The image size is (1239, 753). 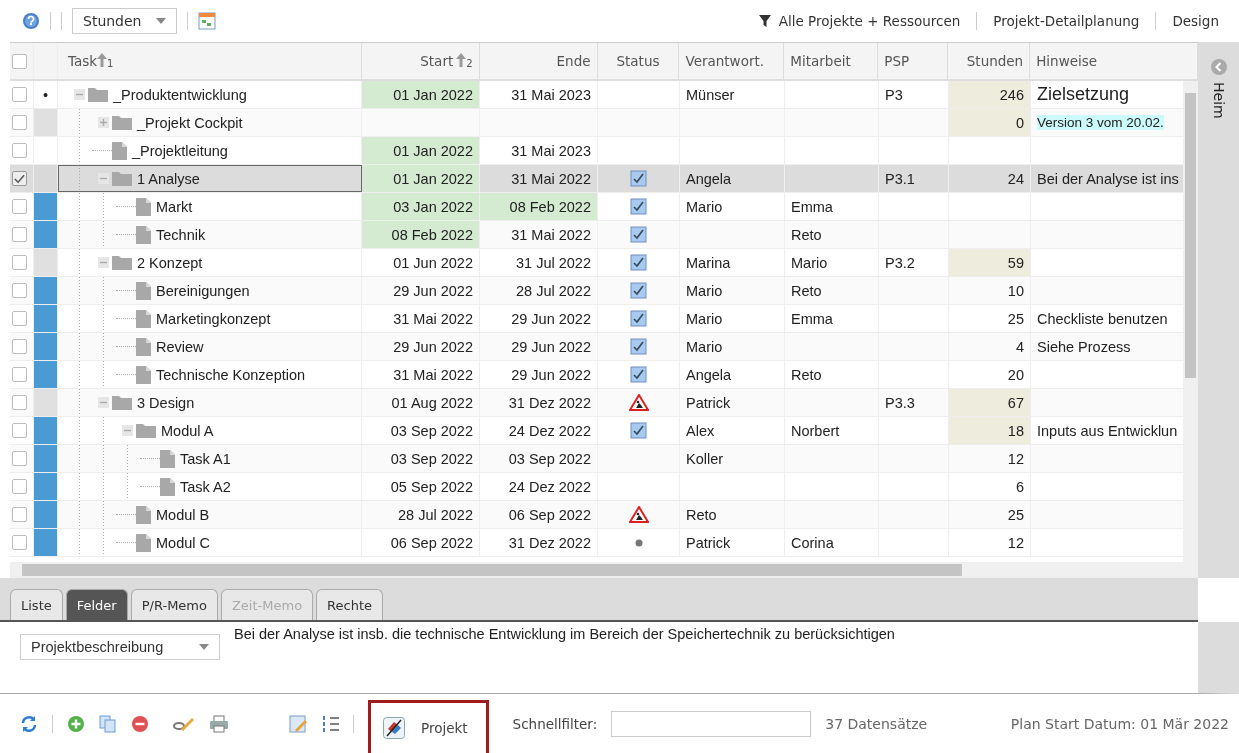 What do you see at coordinates (209, 61) in the screenshot?
I see `column-header: Task $_{1}$` at bounding box center [209, 61].